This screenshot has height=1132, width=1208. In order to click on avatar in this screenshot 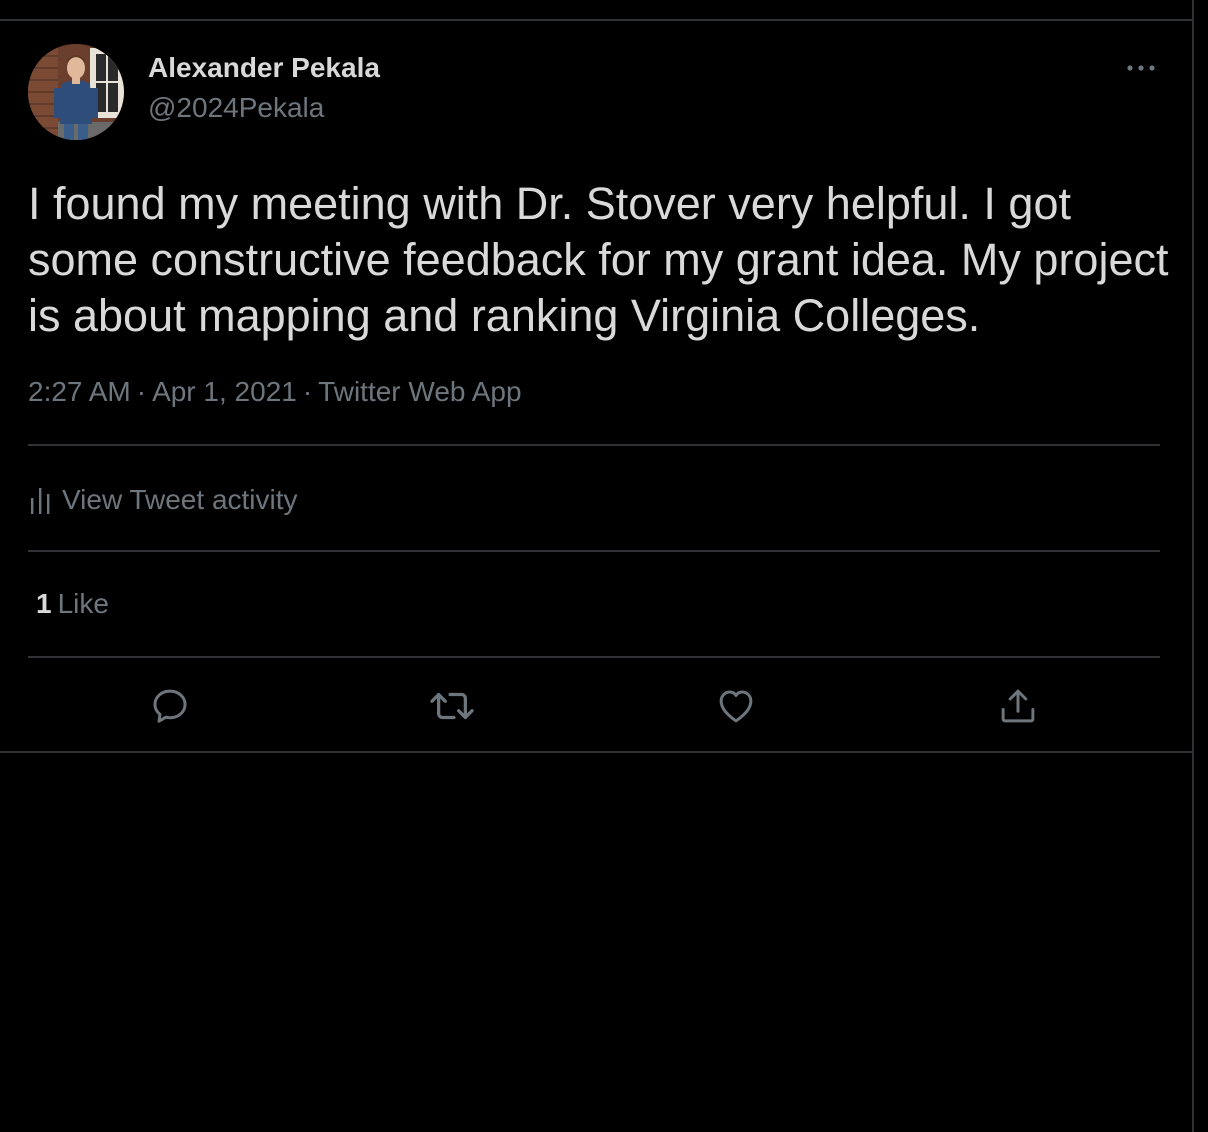, I will do `click(76, 92)`.